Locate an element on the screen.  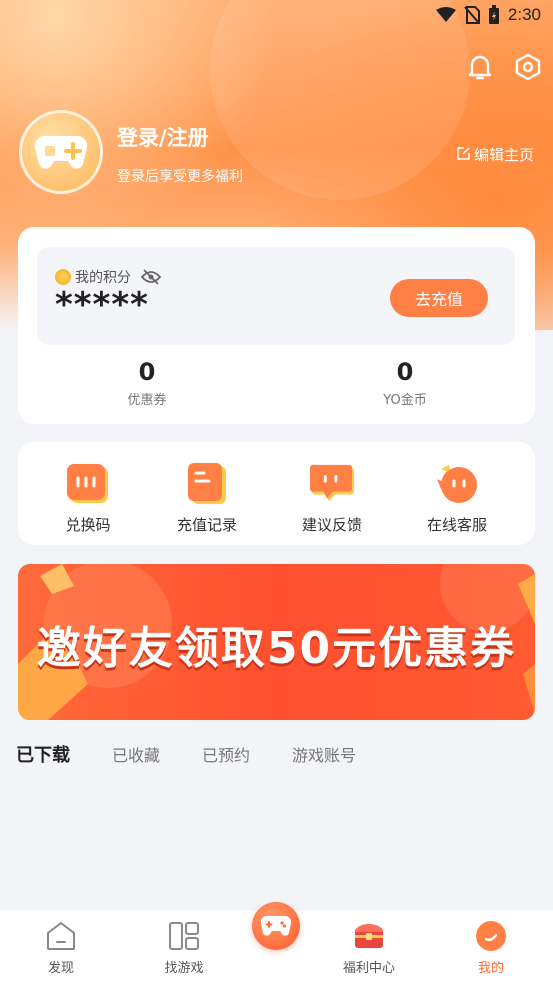
discover-icon is located at coordinates (61, 936).